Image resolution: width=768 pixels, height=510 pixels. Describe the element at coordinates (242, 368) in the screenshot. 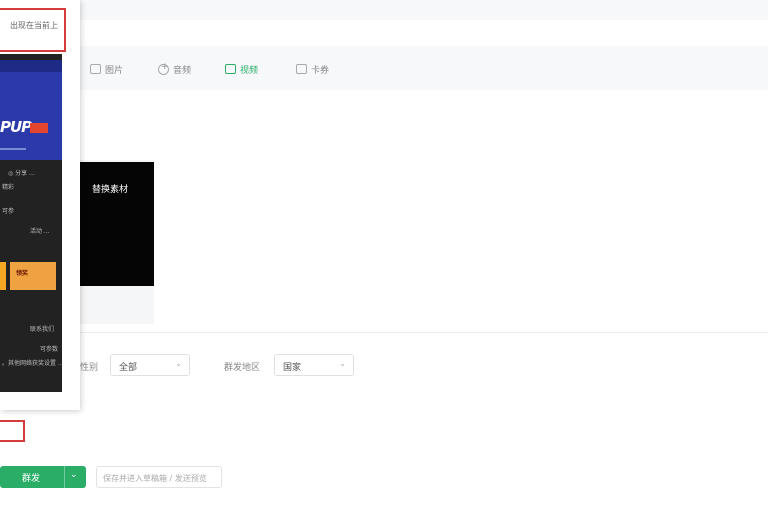

I see `region-label: 群发地区` at that location.